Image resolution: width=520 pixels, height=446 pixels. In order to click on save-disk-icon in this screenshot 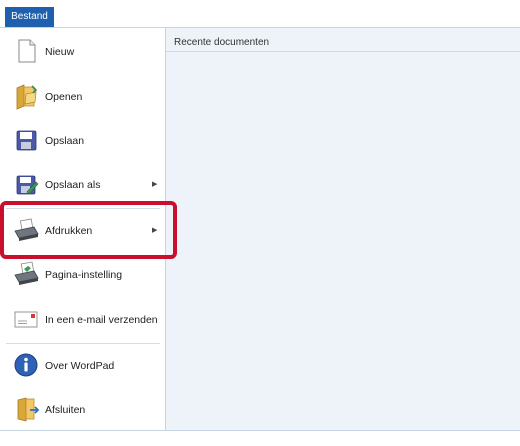, I will do `click(26, 140)`.